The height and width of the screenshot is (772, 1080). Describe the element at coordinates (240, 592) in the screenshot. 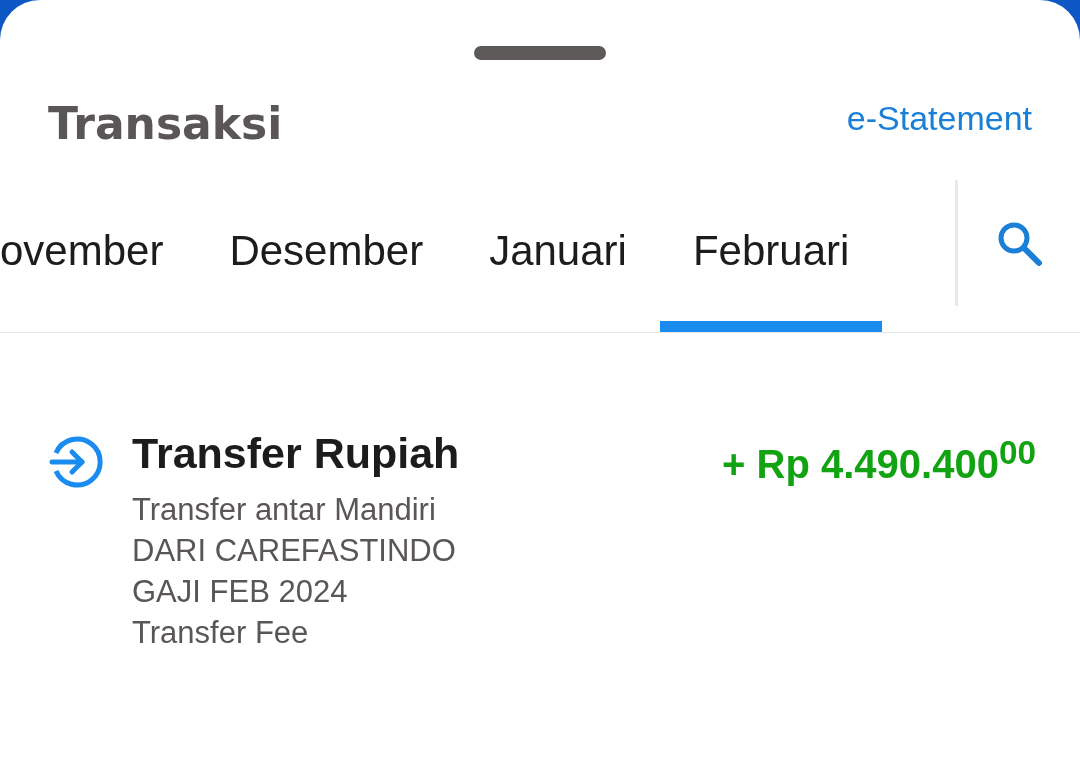

I see `transaction-detail: GAJI FEB 2024` at that location.